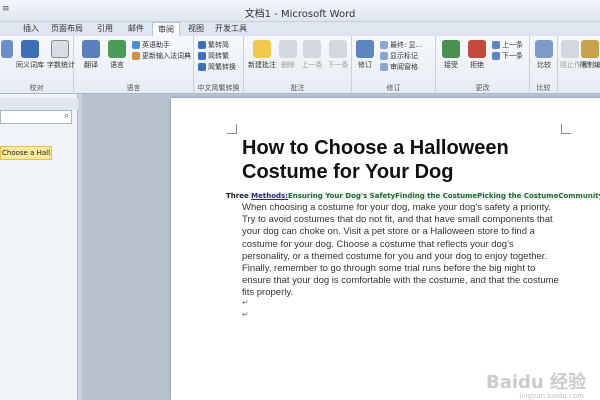 This screenshot has height=400, width=600. I want to click on track-changes-icon, so click(365, 49).